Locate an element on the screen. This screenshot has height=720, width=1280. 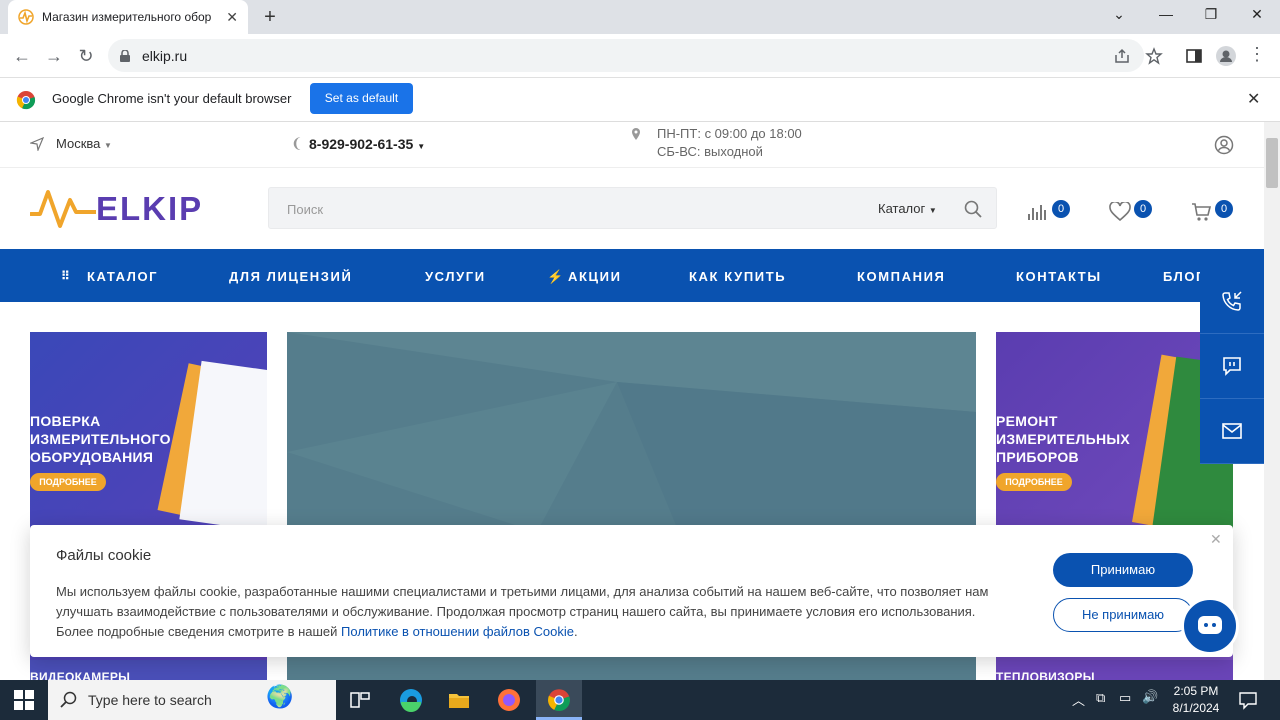
callback-button is located at coordinates (1232, 301).